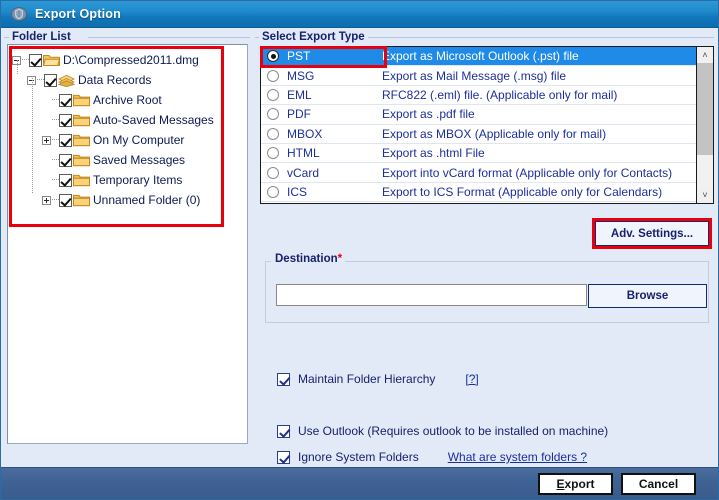 This screenshot has width=719, height=500. What do you see at coordinates (306, 259) in the screenshot?
I see `destination-label-text: Destination` at bounding box center [306, 259].